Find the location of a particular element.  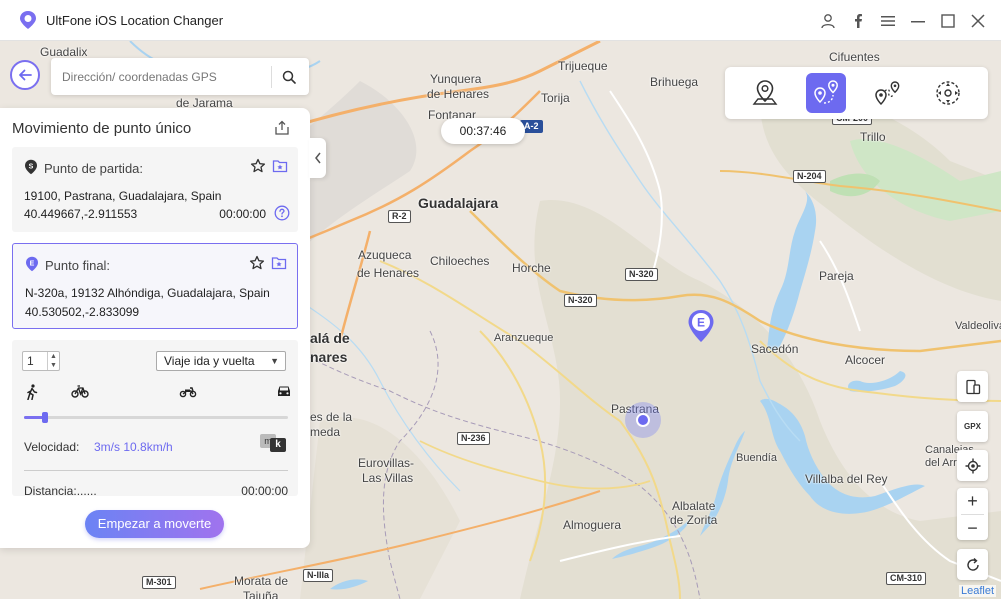

trip-type-select: Viaje ida y vuelta ▼ is located at coordinates (221, 361).